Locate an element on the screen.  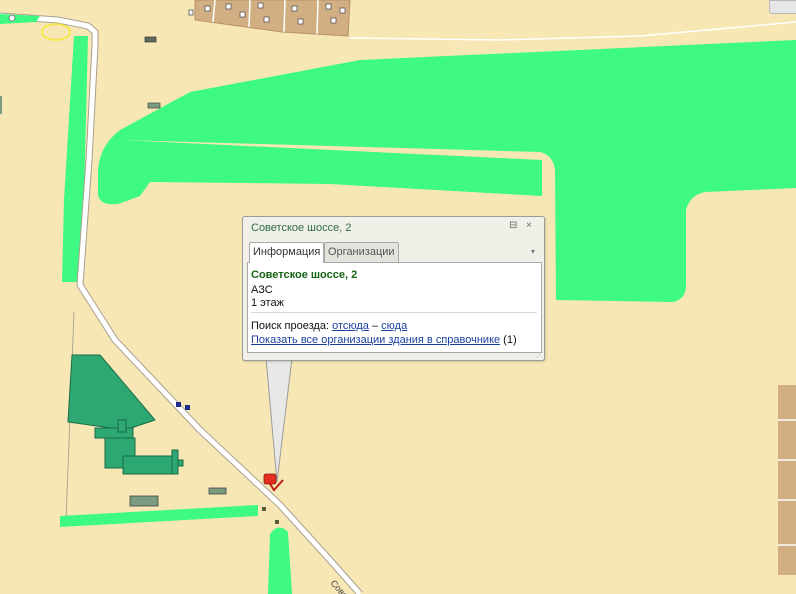
tabs-scroll-icon: ▾ is located at coordinates (533, 251).